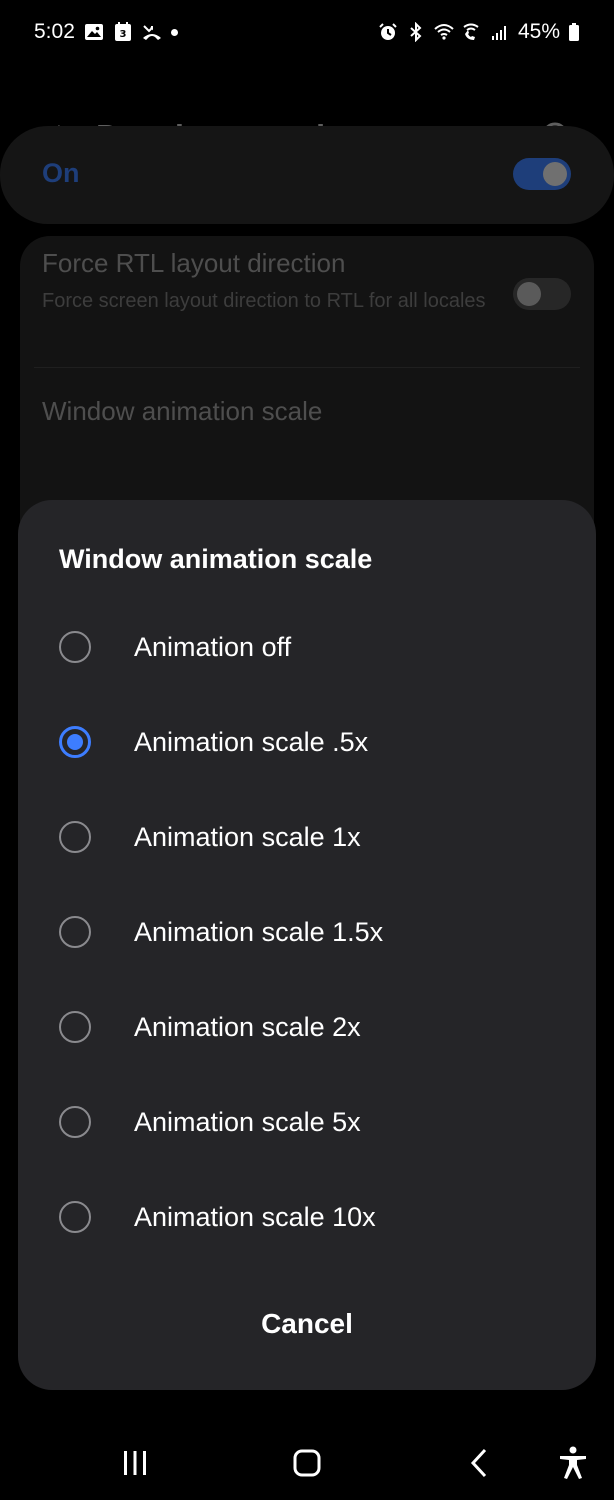 This screenshot has width=614, height=1500. What do you see at coordinates (472, 32) in the screenshot?
I see `wifi-calling-icon` at bounding box center [472, 32].